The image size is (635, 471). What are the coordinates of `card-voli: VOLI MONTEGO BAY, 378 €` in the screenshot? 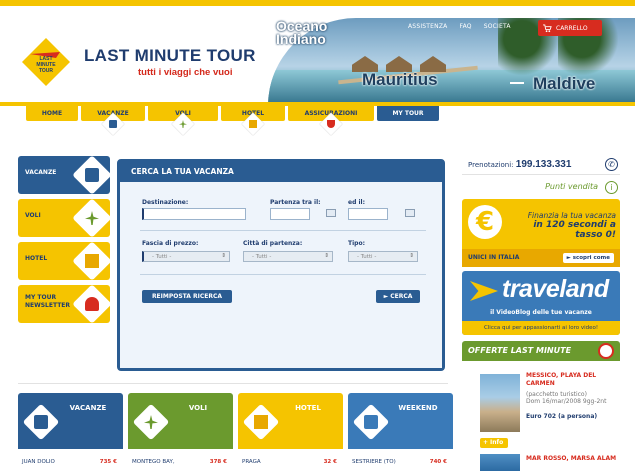 It's located at (180, 432).